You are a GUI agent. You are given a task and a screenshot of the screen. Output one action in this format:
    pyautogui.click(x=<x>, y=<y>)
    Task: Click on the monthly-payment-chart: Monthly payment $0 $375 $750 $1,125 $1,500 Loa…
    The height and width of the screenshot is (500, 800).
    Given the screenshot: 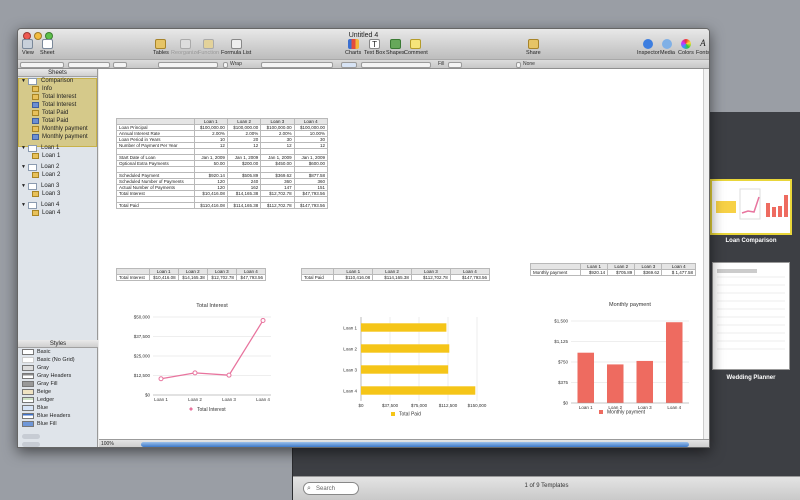 What is the action you would take?
    pyautogui.click(x=621, y=355)
    